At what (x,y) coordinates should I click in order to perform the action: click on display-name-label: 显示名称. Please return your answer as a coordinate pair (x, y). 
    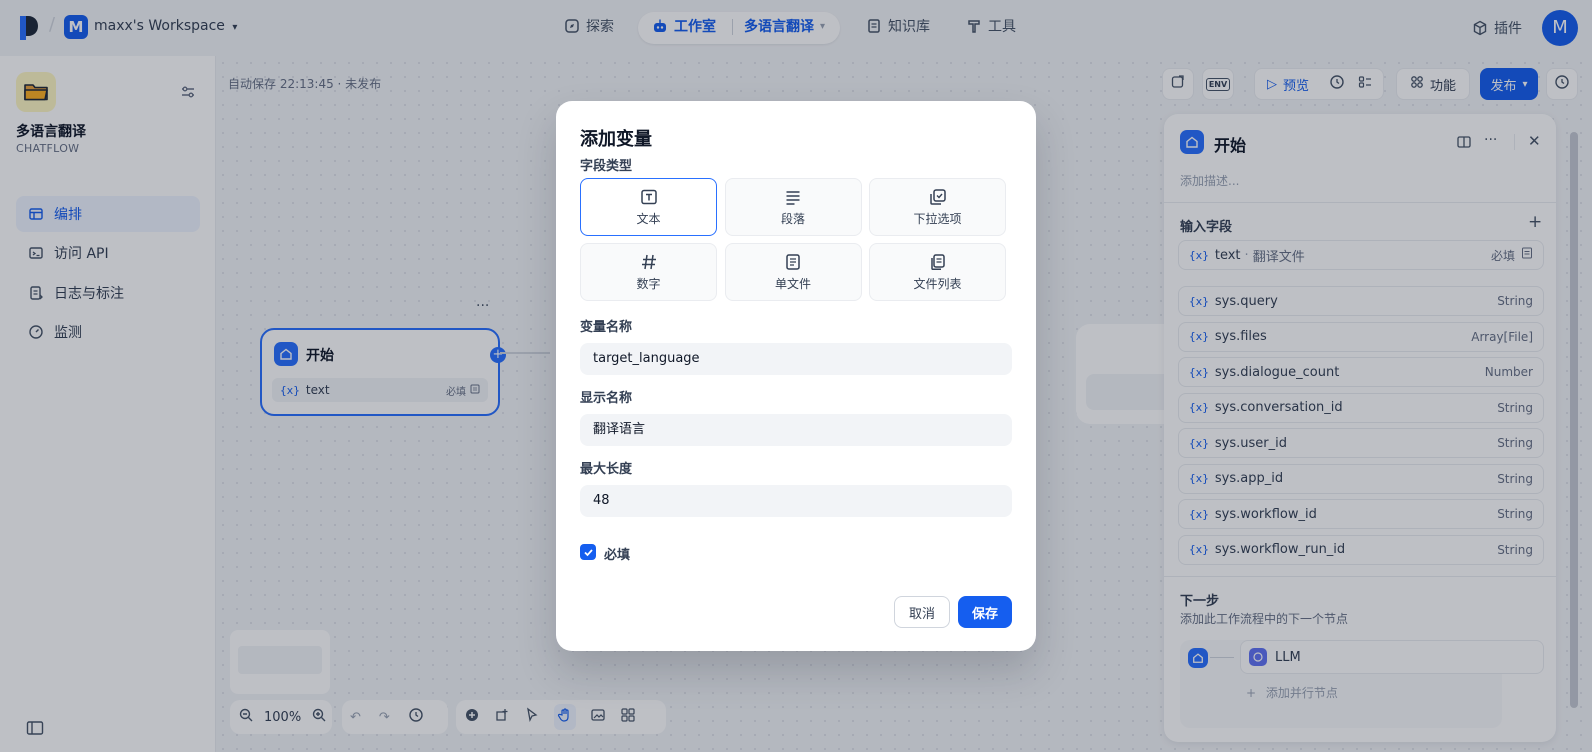
    Looking at the image, I should click on (606, 398).